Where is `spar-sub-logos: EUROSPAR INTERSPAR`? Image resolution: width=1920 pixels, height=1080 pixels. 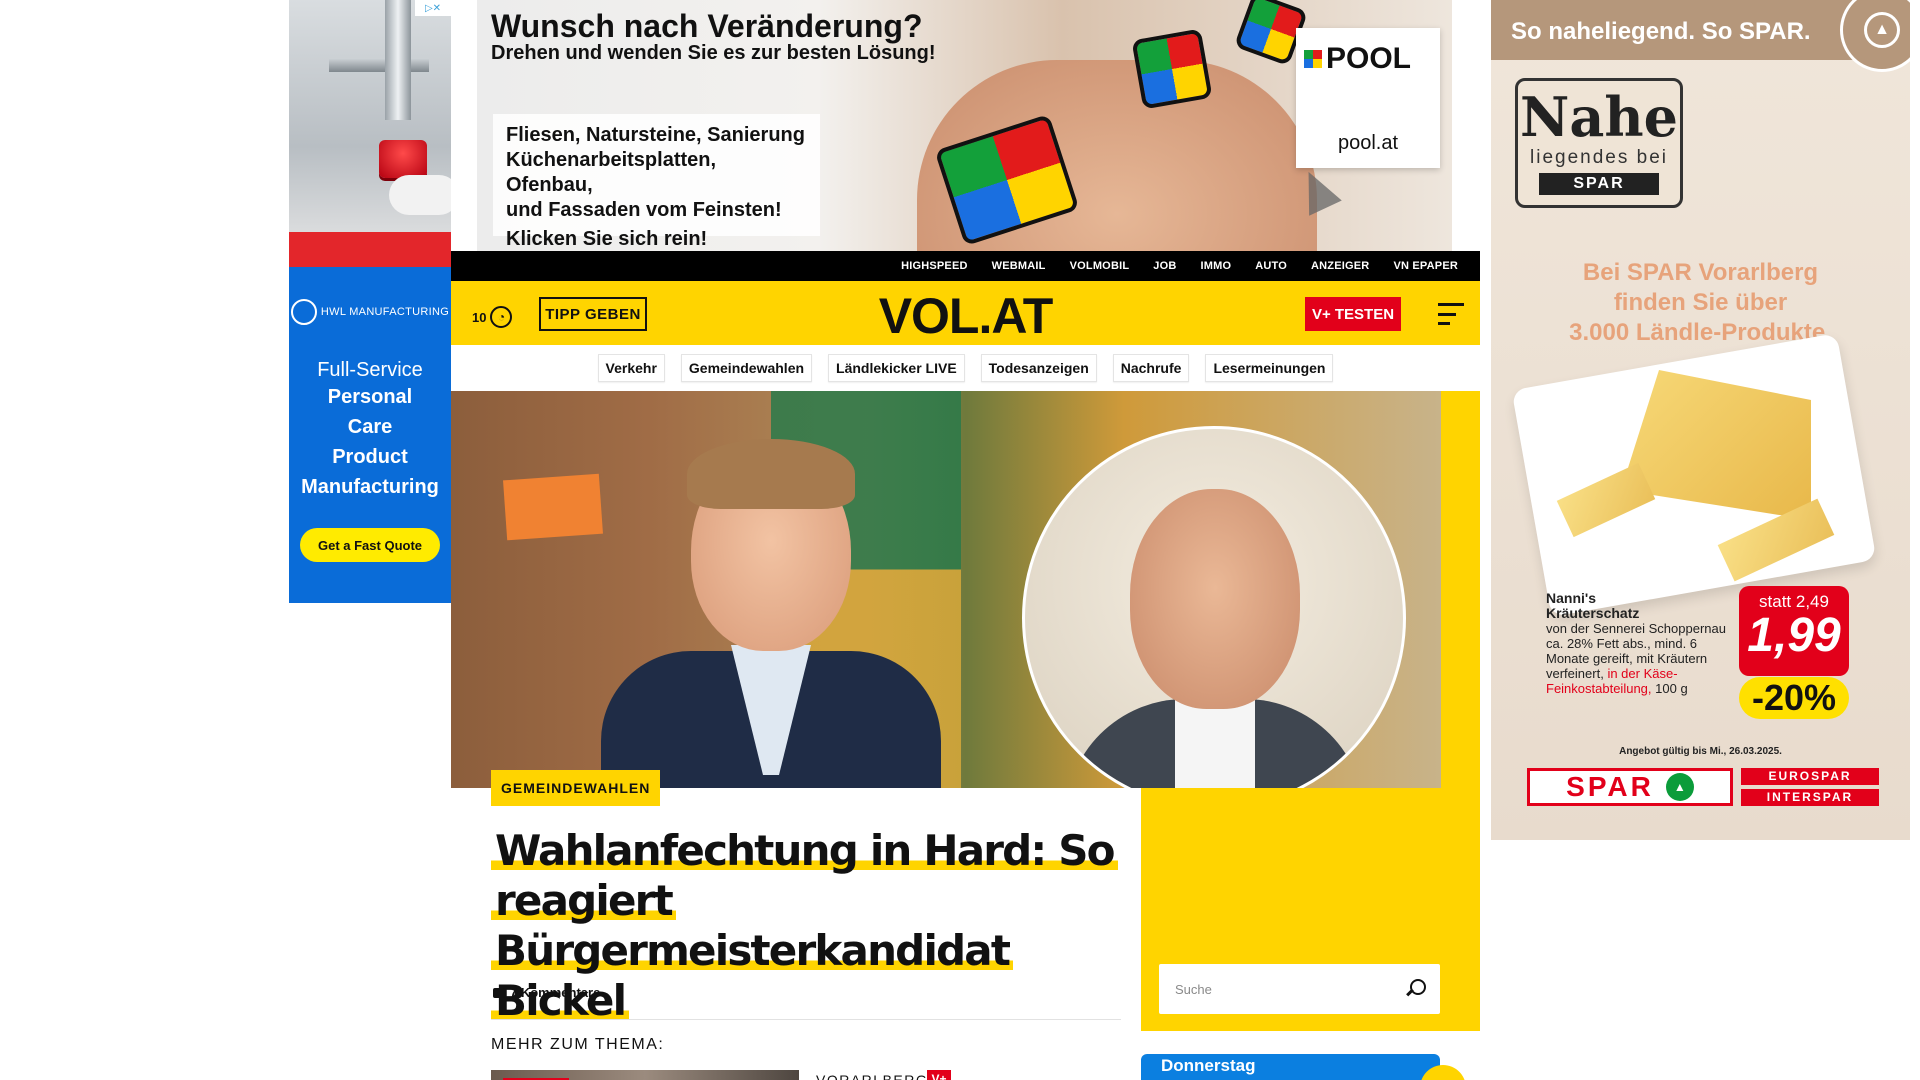
spar-sub-logos: EUROSPAR INTERSPAR is located at coordinates (1810, 789).